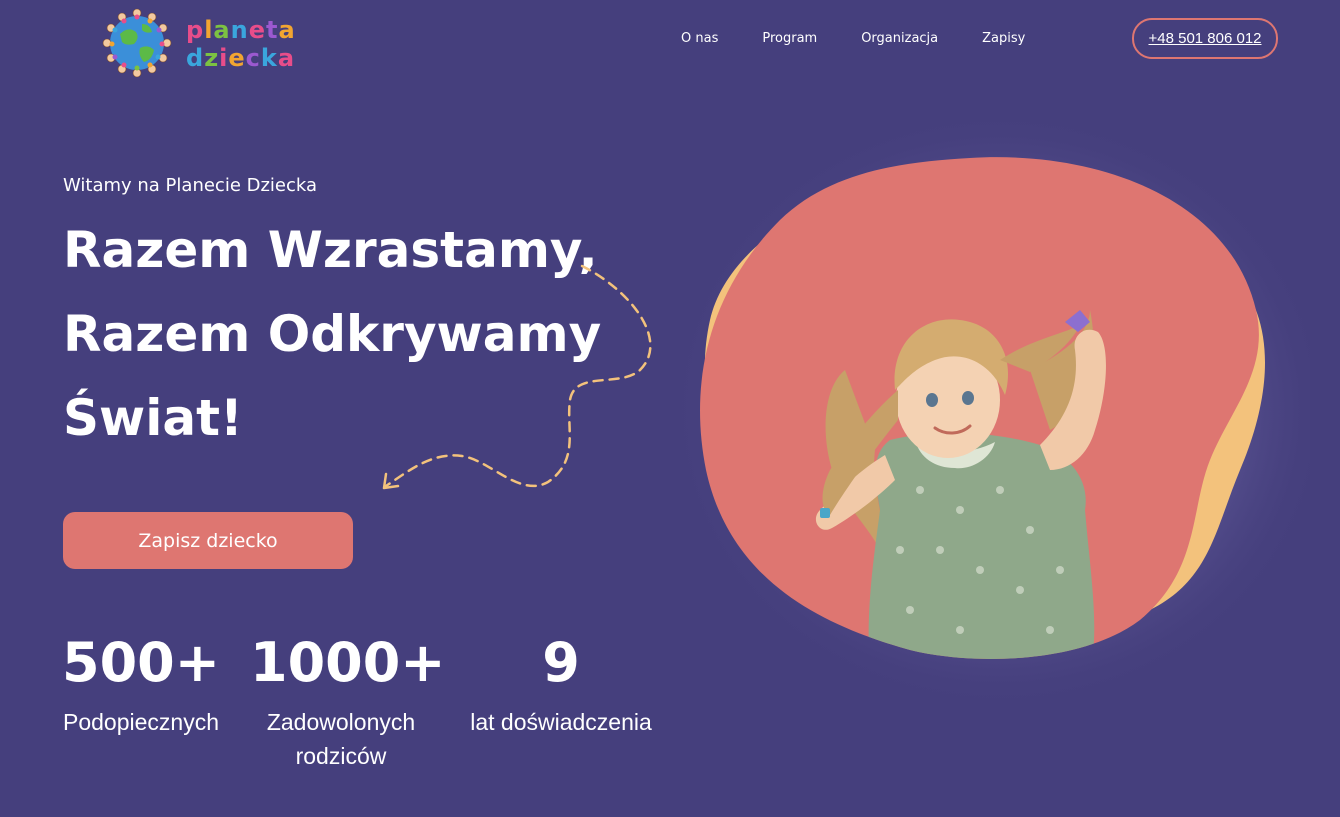 This screenshot has width=1340, height=817. I want to click on globe-with-children-icon, so click(137, 43).